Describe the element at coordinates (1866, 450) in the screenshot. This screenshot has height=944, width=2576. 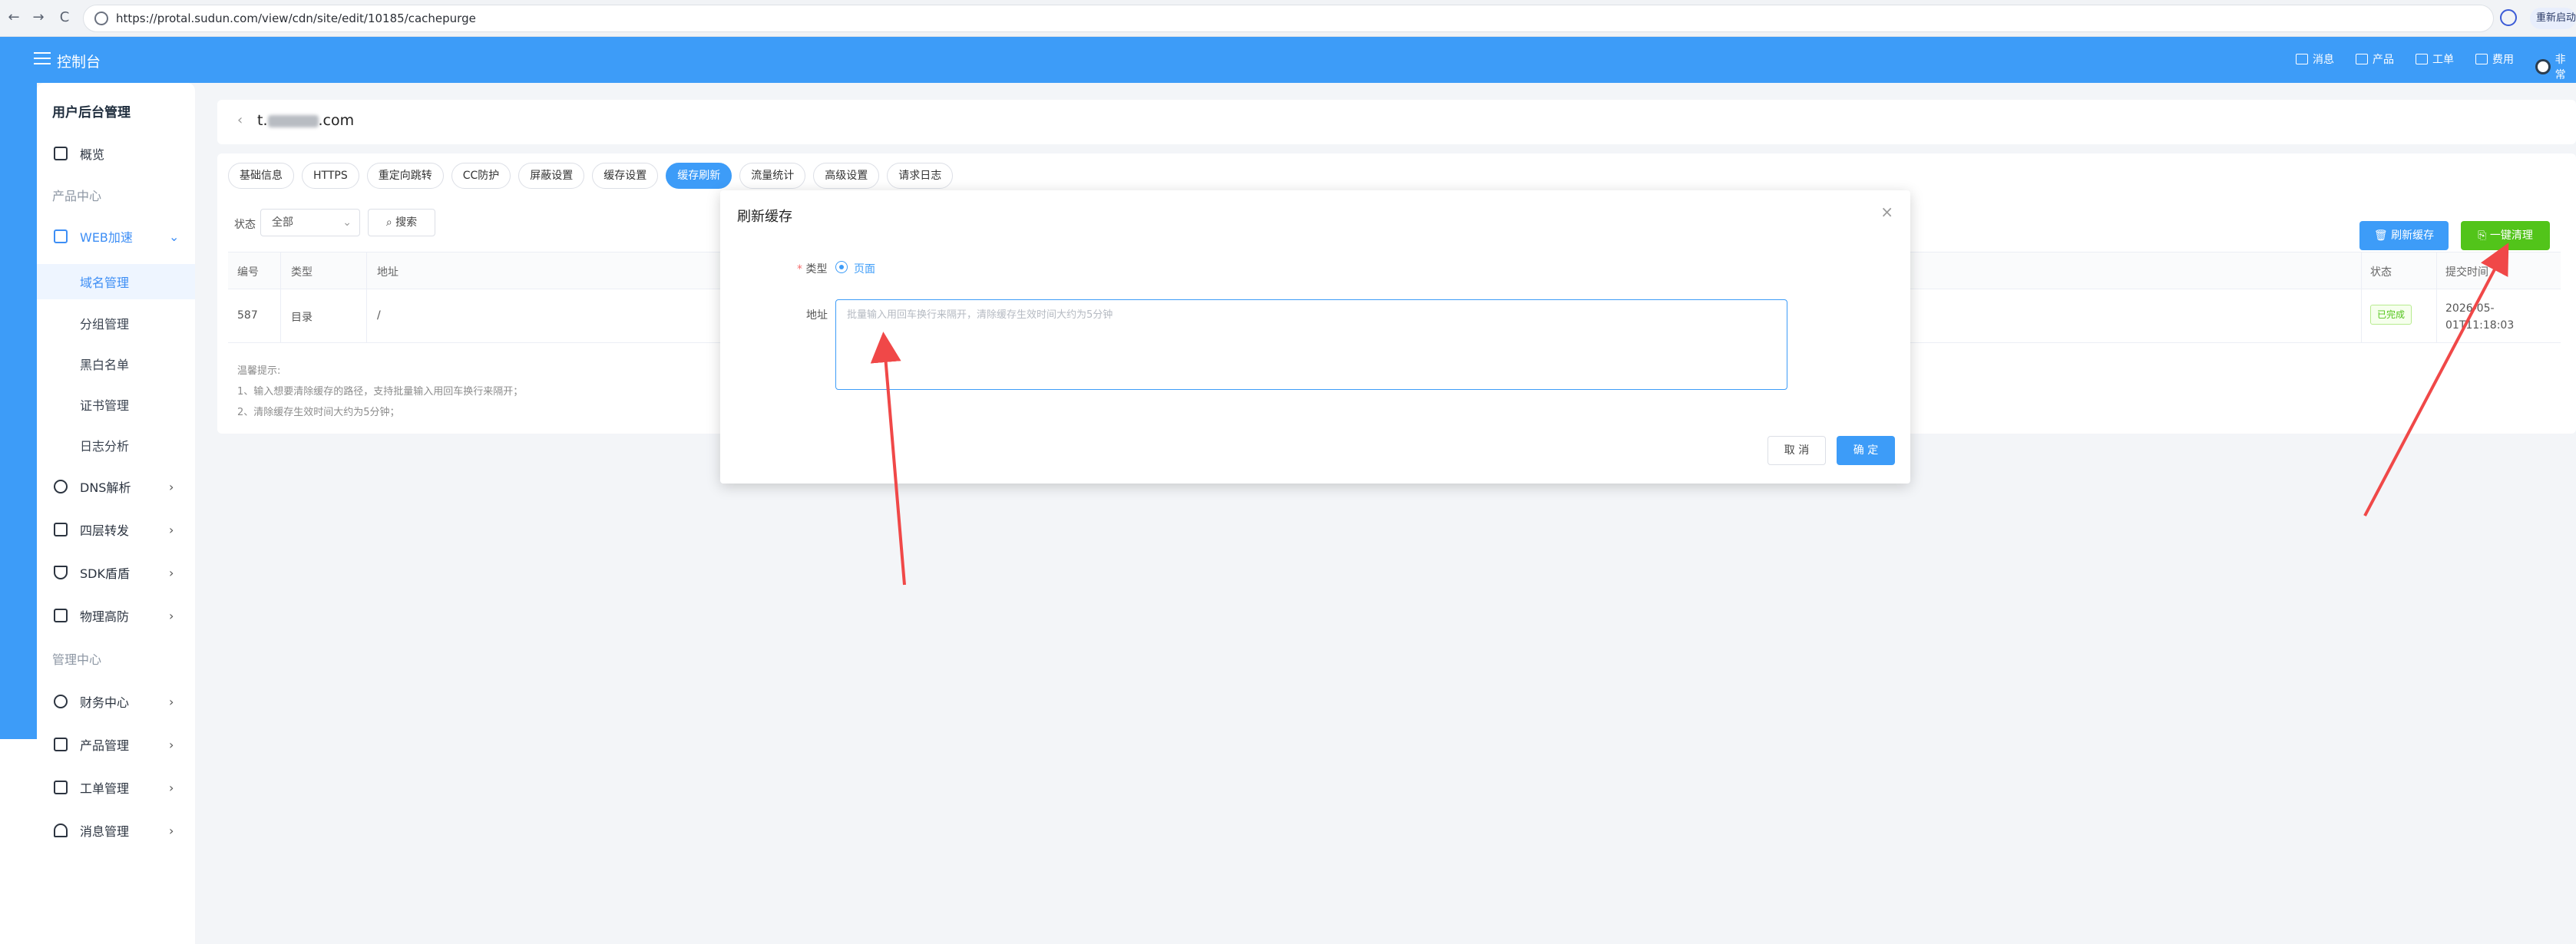
I see `confirm-button: 确 定` at that location.